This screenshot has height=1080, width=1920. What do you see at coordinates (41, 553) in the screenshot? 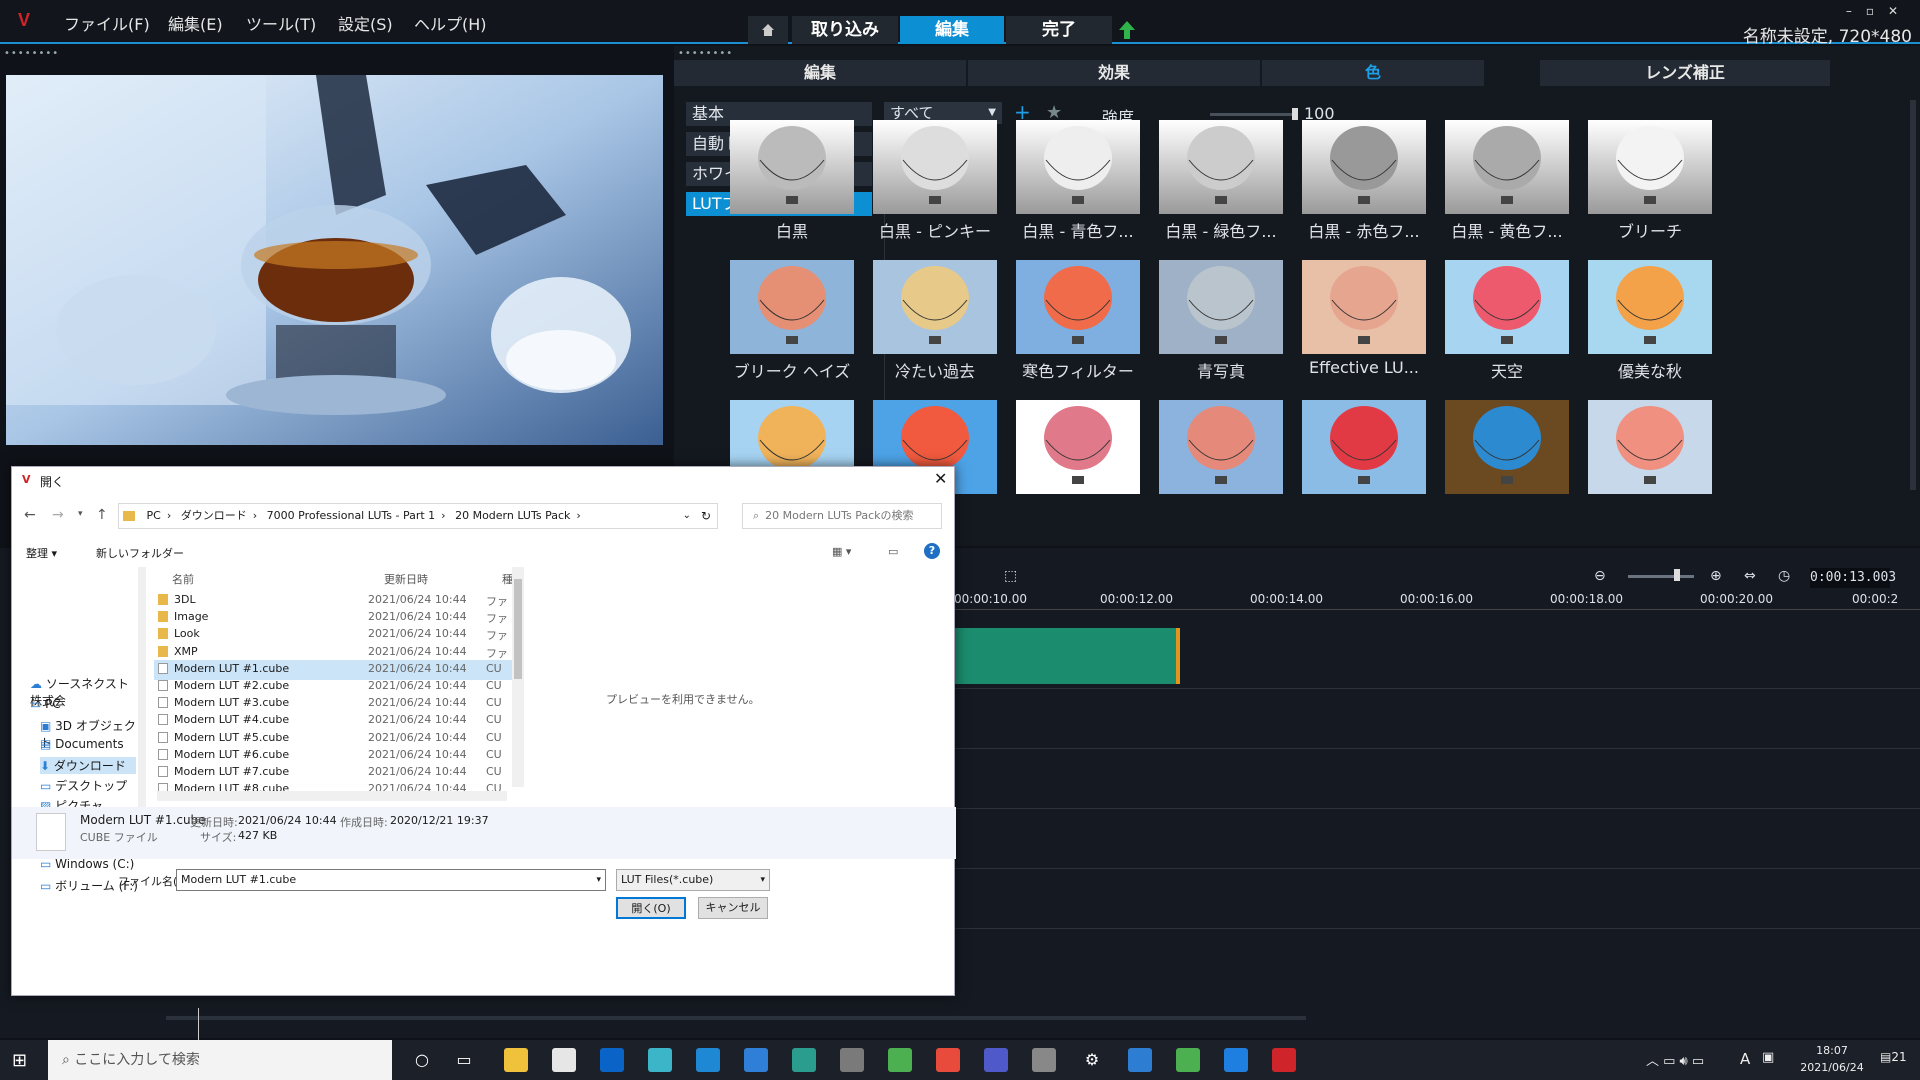
I see `organize-button: 整理 ▾` at bounding box center [41, 553].